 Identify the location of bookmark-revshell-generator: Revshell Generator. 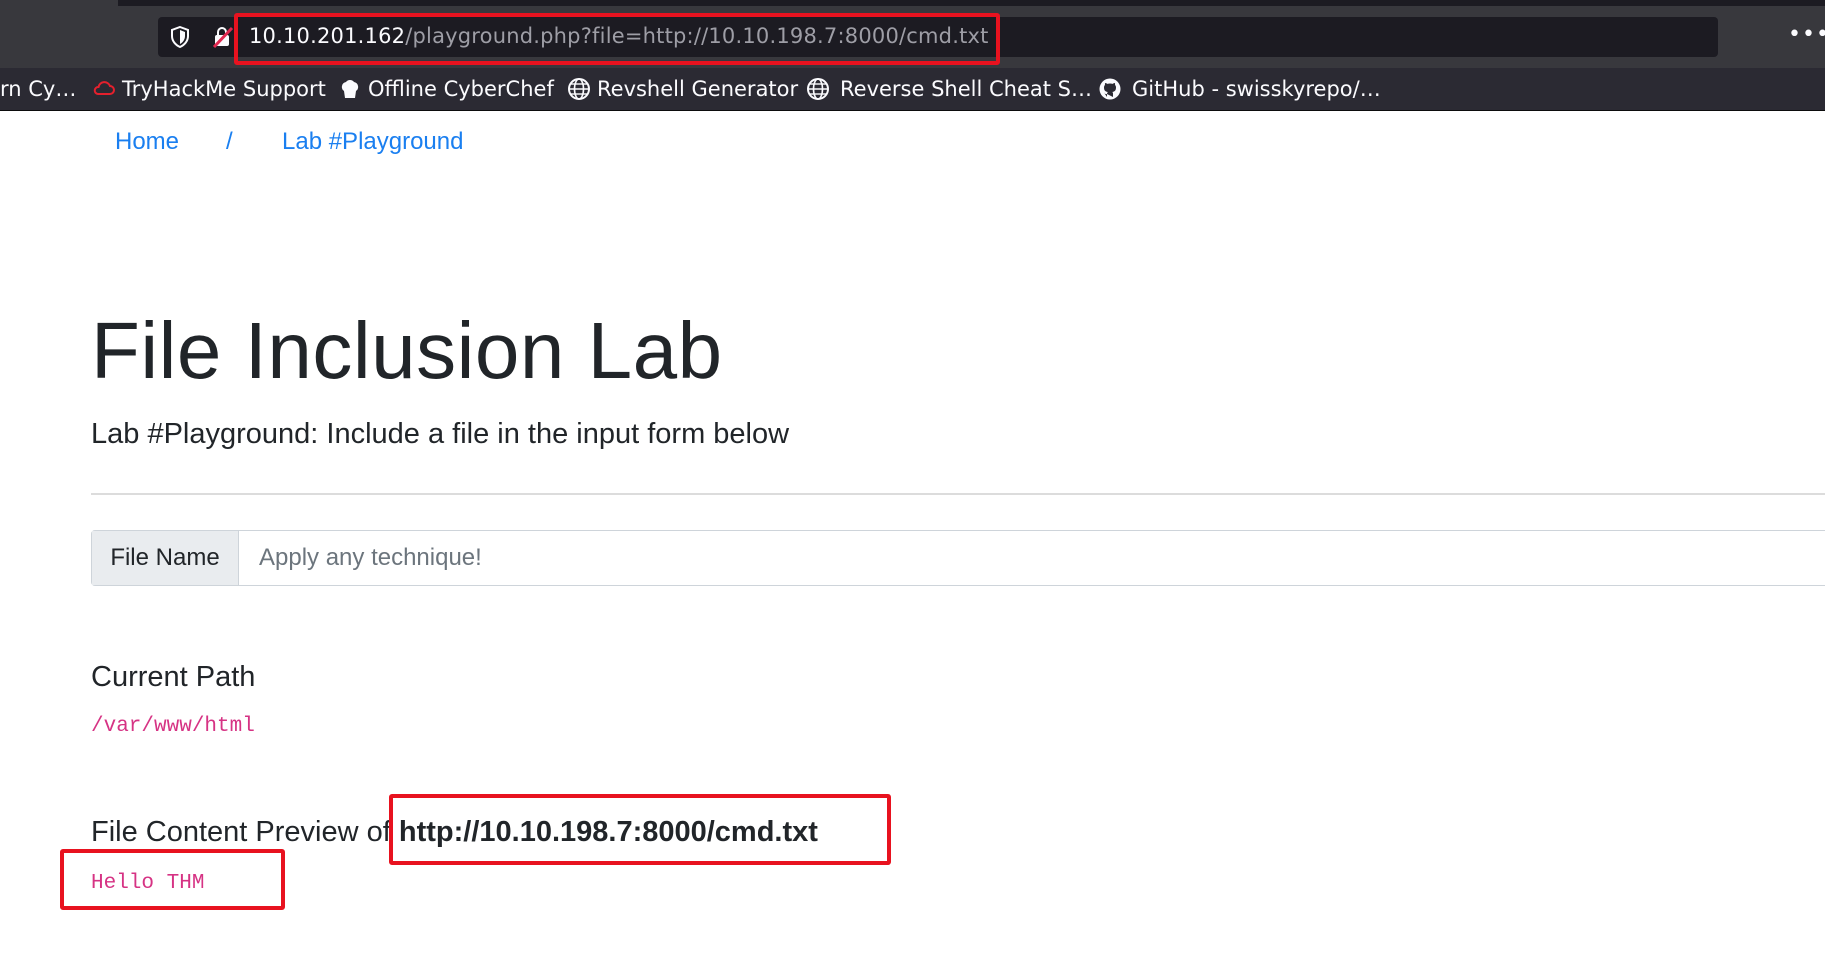
(682, 89).